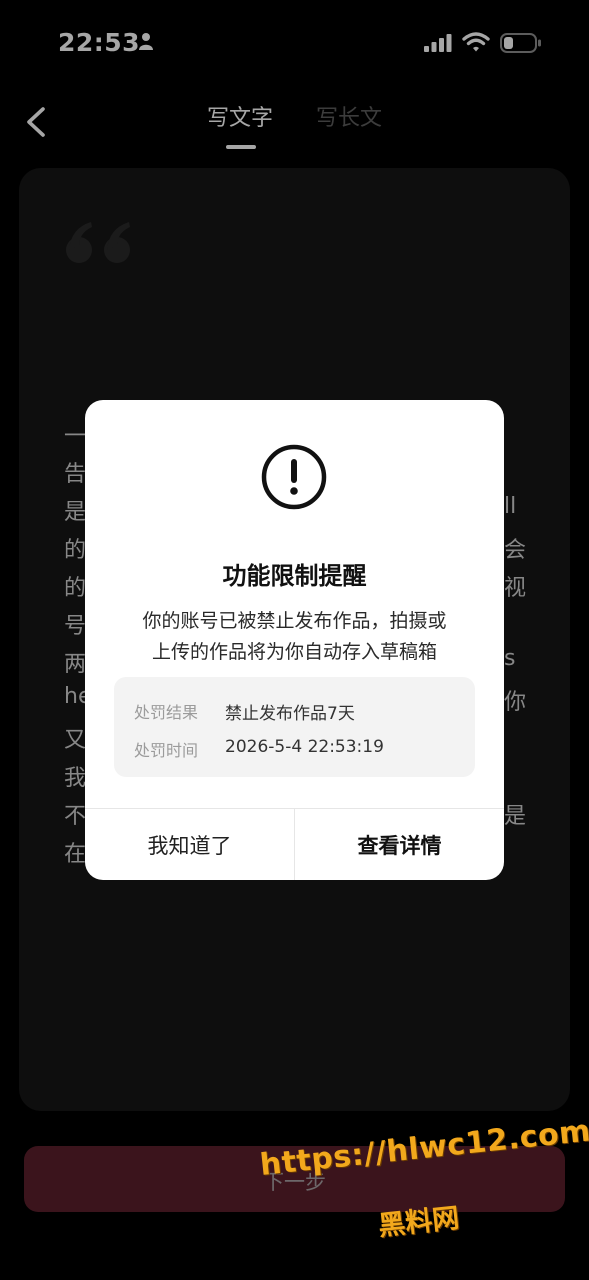  I want to click on penalty-time-label: 处罚时间, so click(166, 750).